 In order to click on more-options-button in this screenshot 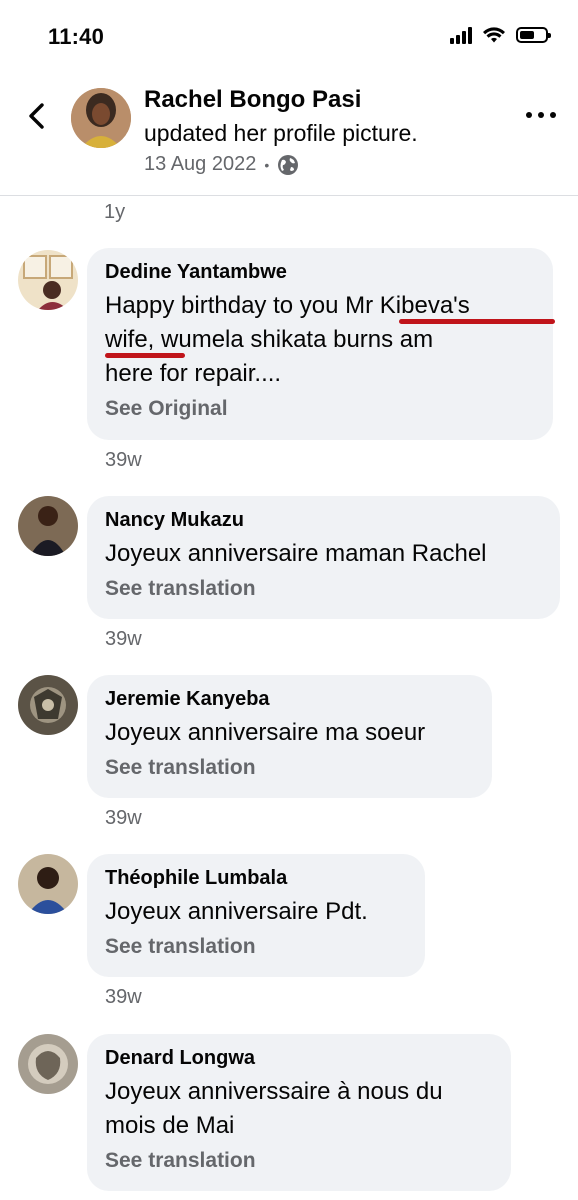, I will do `click(541, 115)`.